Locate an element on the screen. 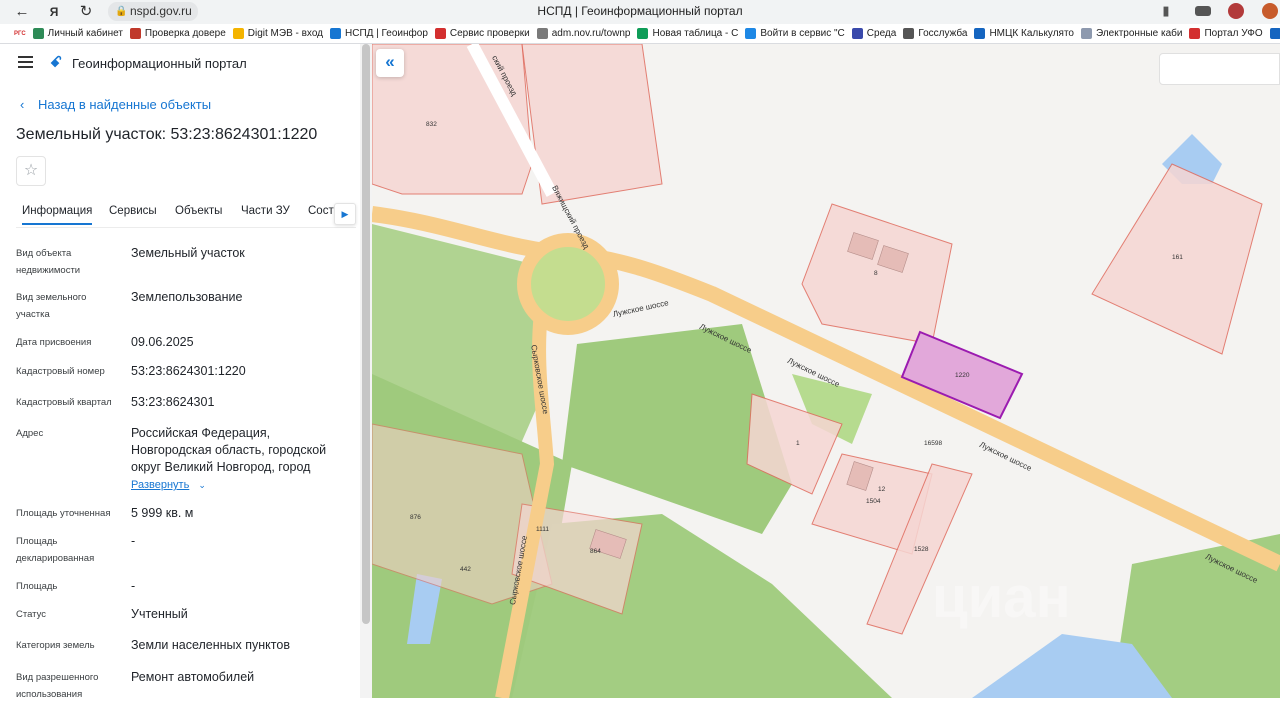 This screenshot has width=1280, height=703. collapse-panel-button: « is located at coordinates (390, 63).